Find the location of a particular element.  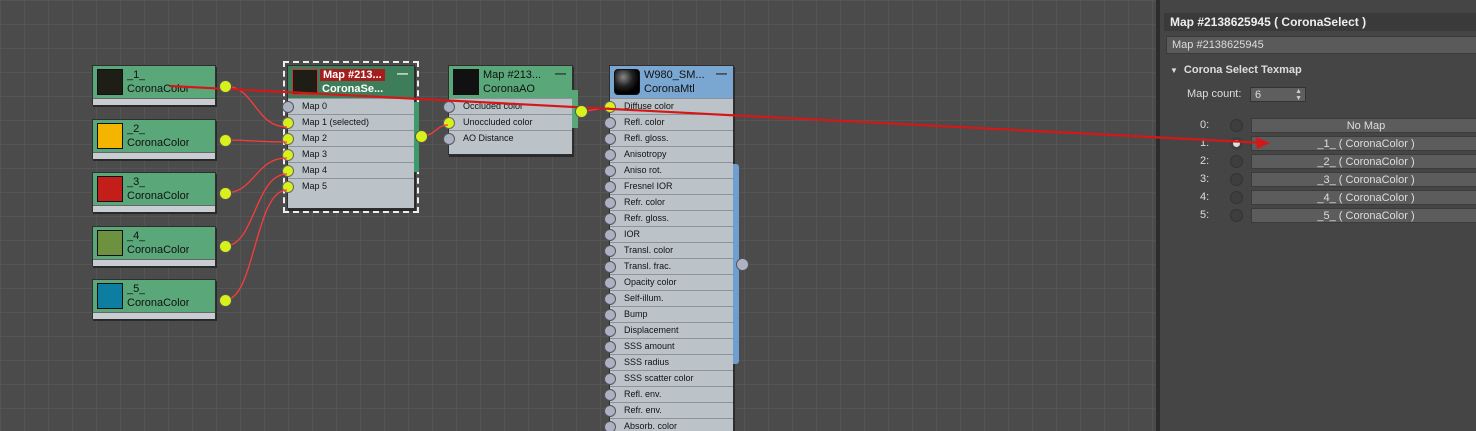

slot-mtl-19: Refr. env. is located at coordinates (668, 410).